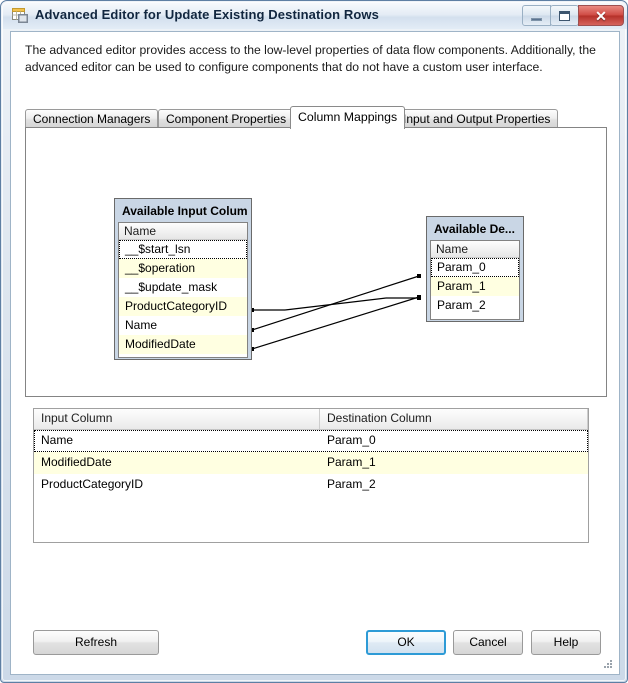 Image resolution: width=628 pixels, height=683 pixels. Describe the element at coordinates (183, 231) in the screenshot. I see `input-columns-header-name: Name` at that location.